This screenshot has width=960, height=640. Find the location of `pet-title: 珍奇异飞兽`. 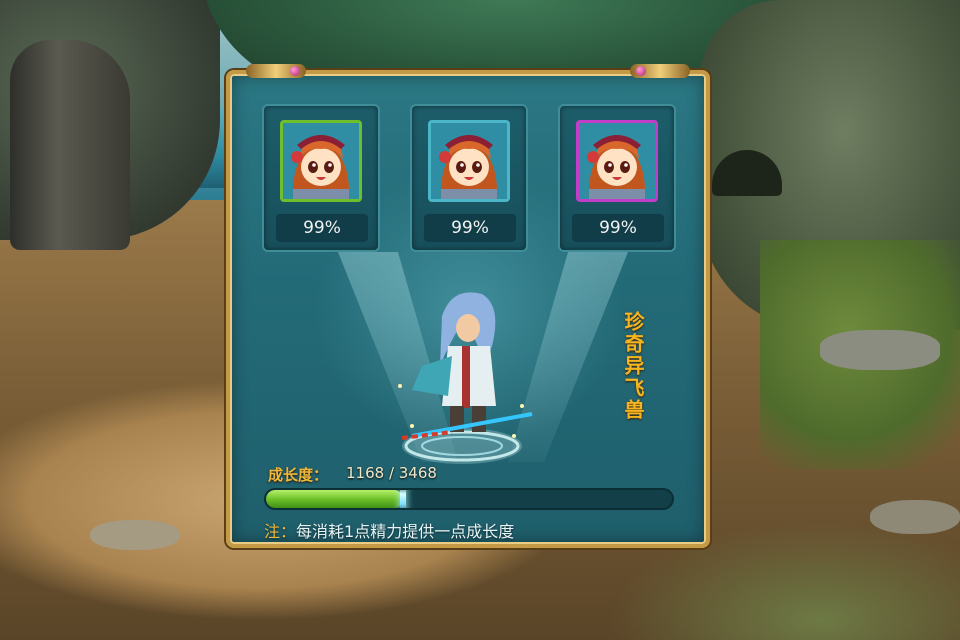

pet-title: 珍奇异飞兽 is located at coordinates (633, 366).